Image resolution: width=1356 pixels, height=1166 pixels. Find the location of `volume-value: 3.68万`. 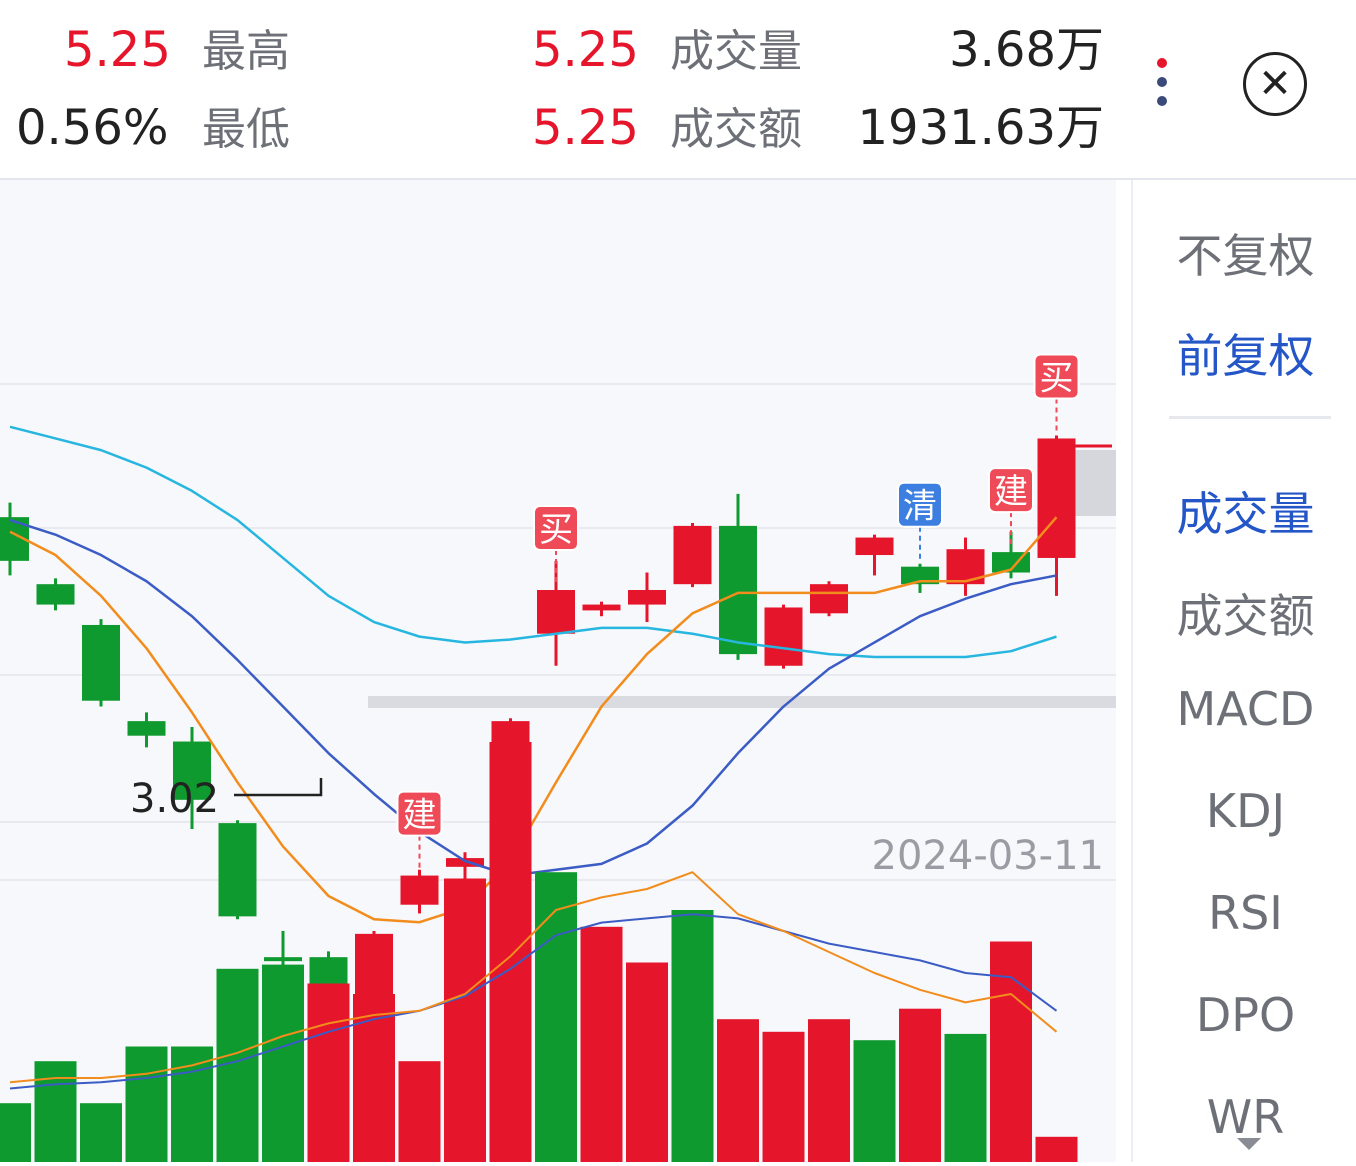

volume-value: 3.68万 is located at coordinates (1026, 50).